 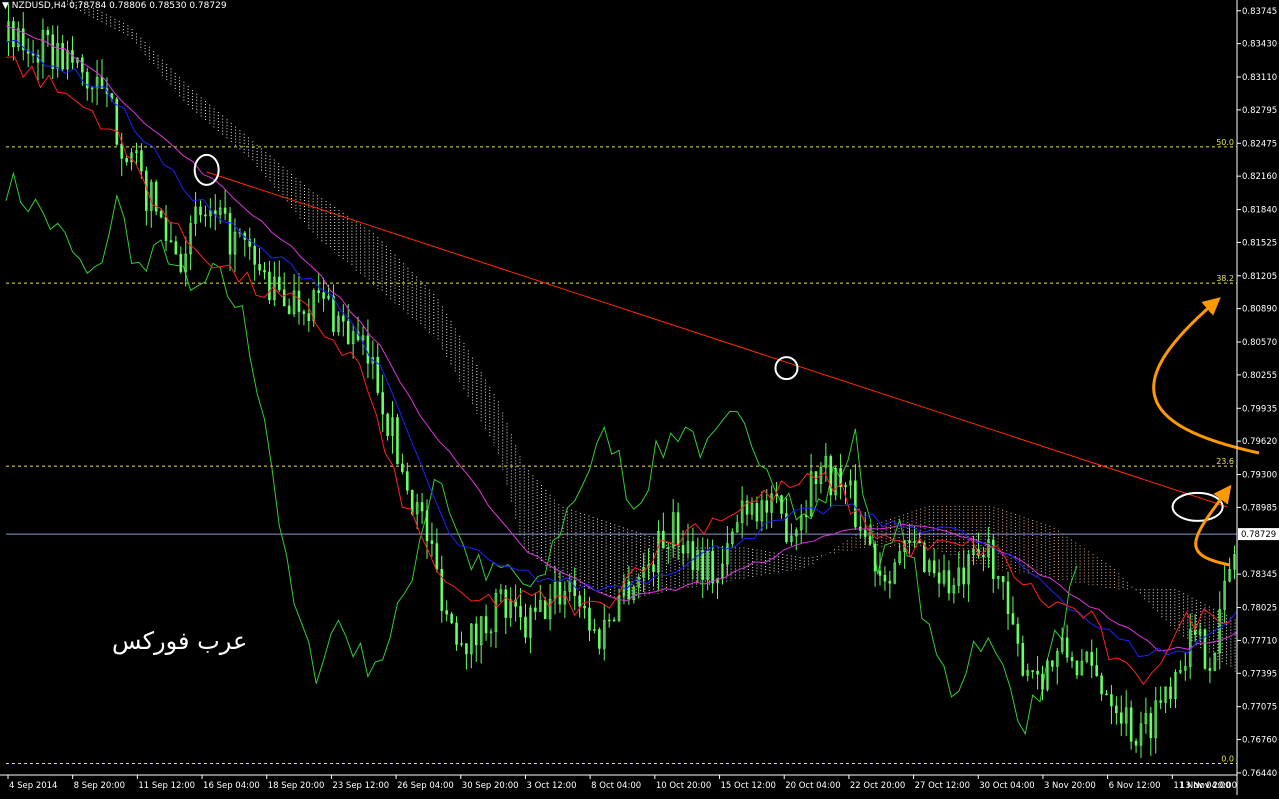 What do you see at coordinates (1259, 575) in the screenshot?
I see `y-tick-label: 0.78345` at bounding box center [1259, 575].